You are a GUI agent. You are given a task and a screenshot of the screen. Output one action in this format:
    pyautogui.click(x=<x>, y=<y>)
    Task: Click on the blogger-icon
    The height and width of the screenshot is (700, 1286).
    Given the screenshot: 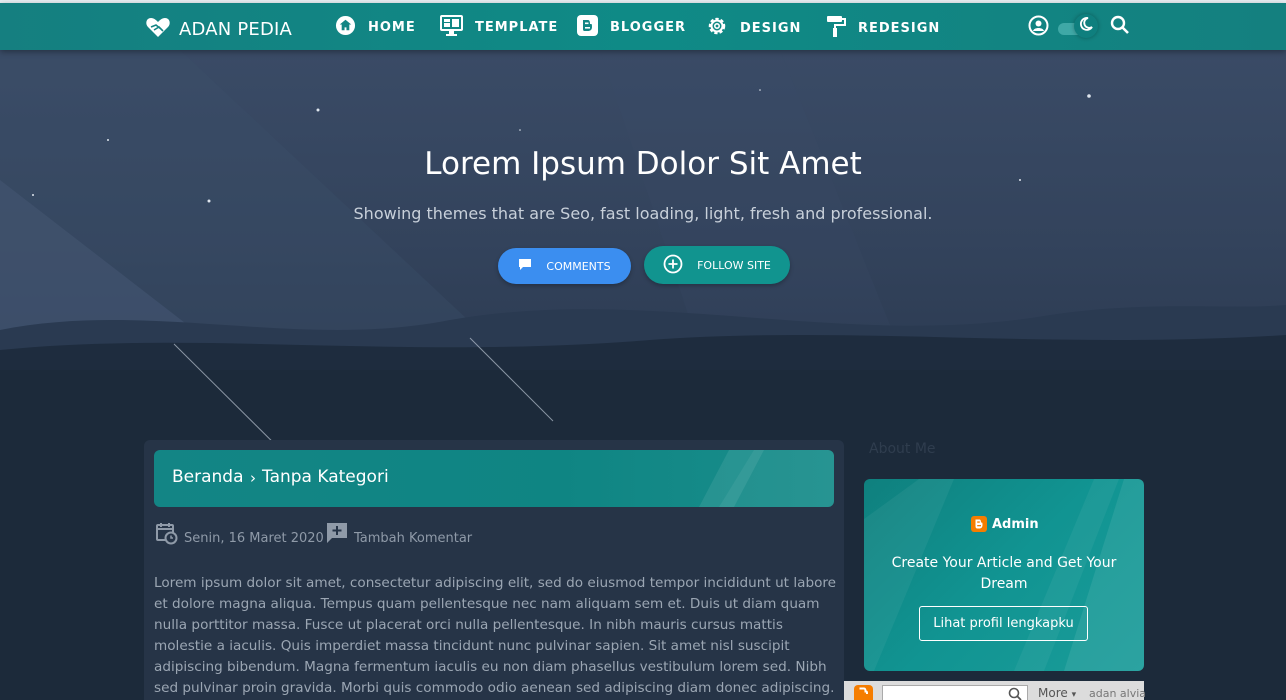 What is the action you would take?
    pyautogui.click(x=587, y=27)
    